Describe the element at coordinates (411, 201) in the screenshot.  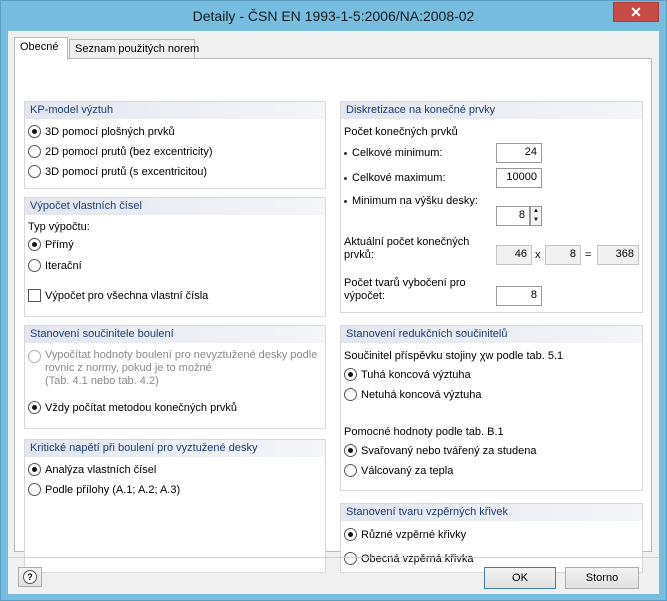
I see `min-height-label: Minimum na výšku desky:` at that location.